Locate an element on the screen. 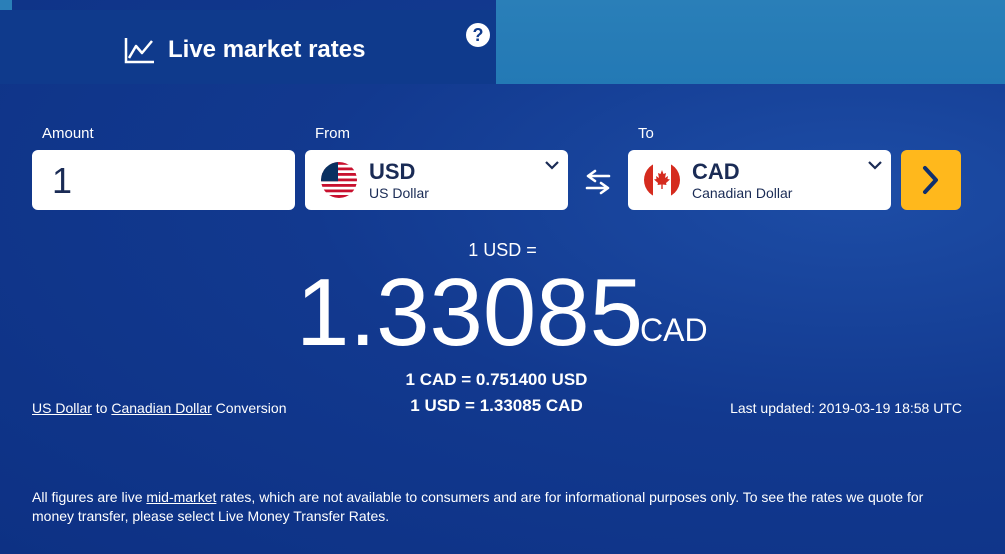  to-currency-code: CAD is located at coordinates (716, 171).